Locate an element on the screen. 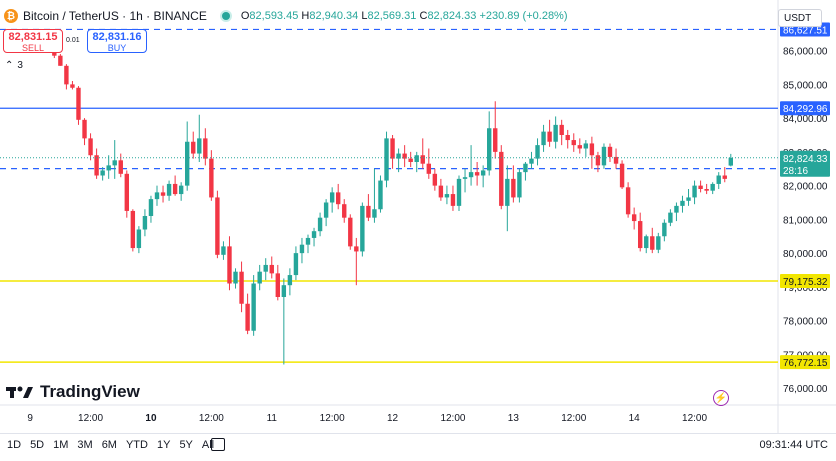 This screenshot has height=461, width=836. indicators-count: 3 is located at coordinates (20, 65).